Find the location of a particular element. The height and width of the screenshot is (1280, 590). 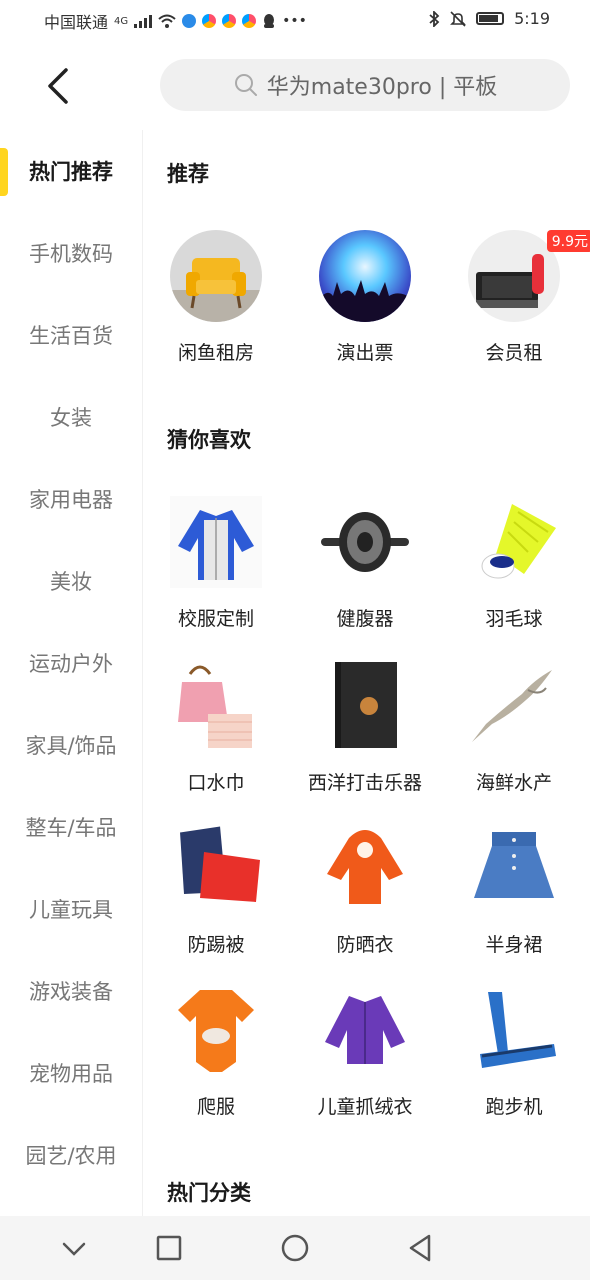

item-label: 校服定制 is located at coordinates (215, 619).